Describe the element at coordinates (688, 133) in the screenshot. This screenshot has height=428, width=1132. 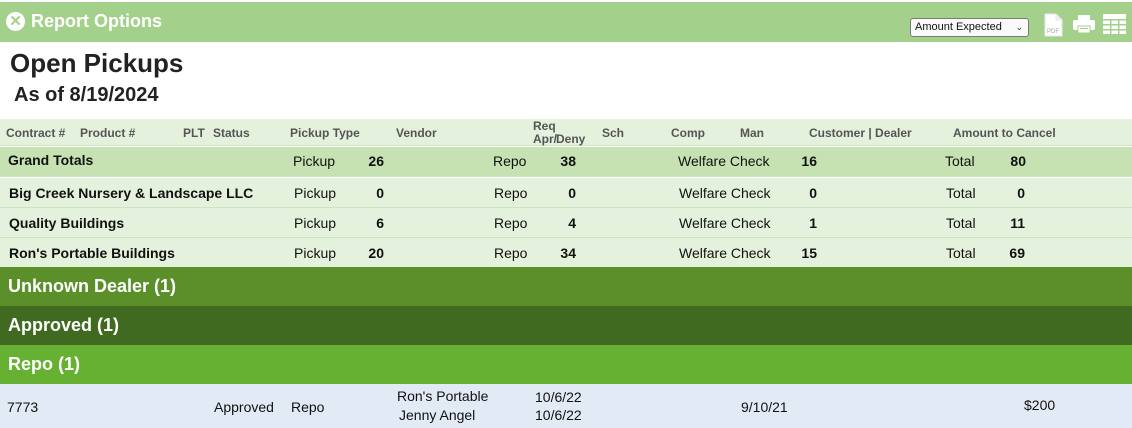
I see `col-comp: Comp` at that location.